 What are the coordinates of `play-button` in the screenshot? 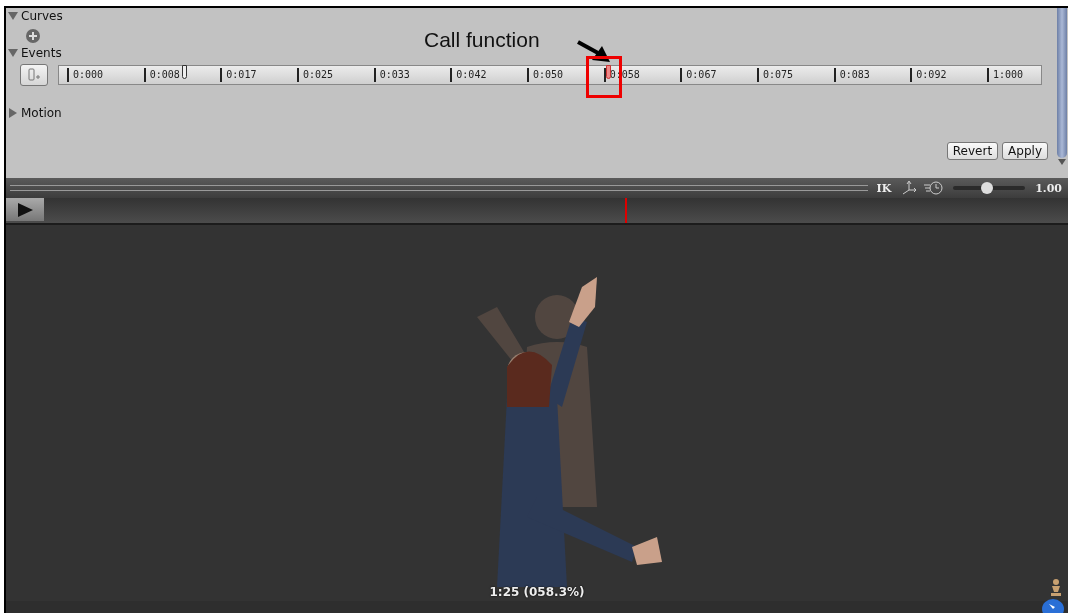 It's located at (25, 209).